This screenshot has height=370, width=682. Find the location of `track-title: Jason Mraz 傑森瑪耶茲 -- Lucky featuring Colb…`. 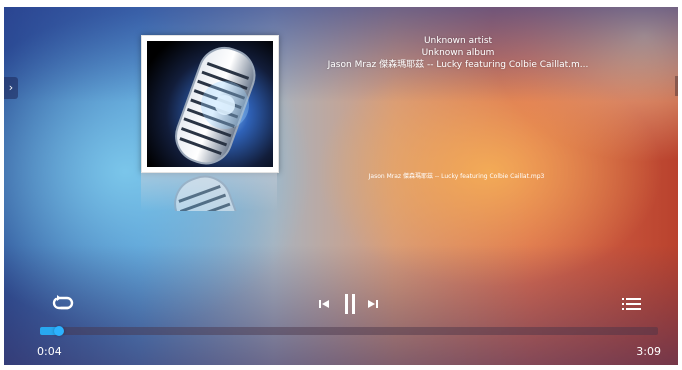

track-title: Jason Mraz 傑森瑪耶茲 -- Lucky featuring Colb… is located at coordinates (458, 65).